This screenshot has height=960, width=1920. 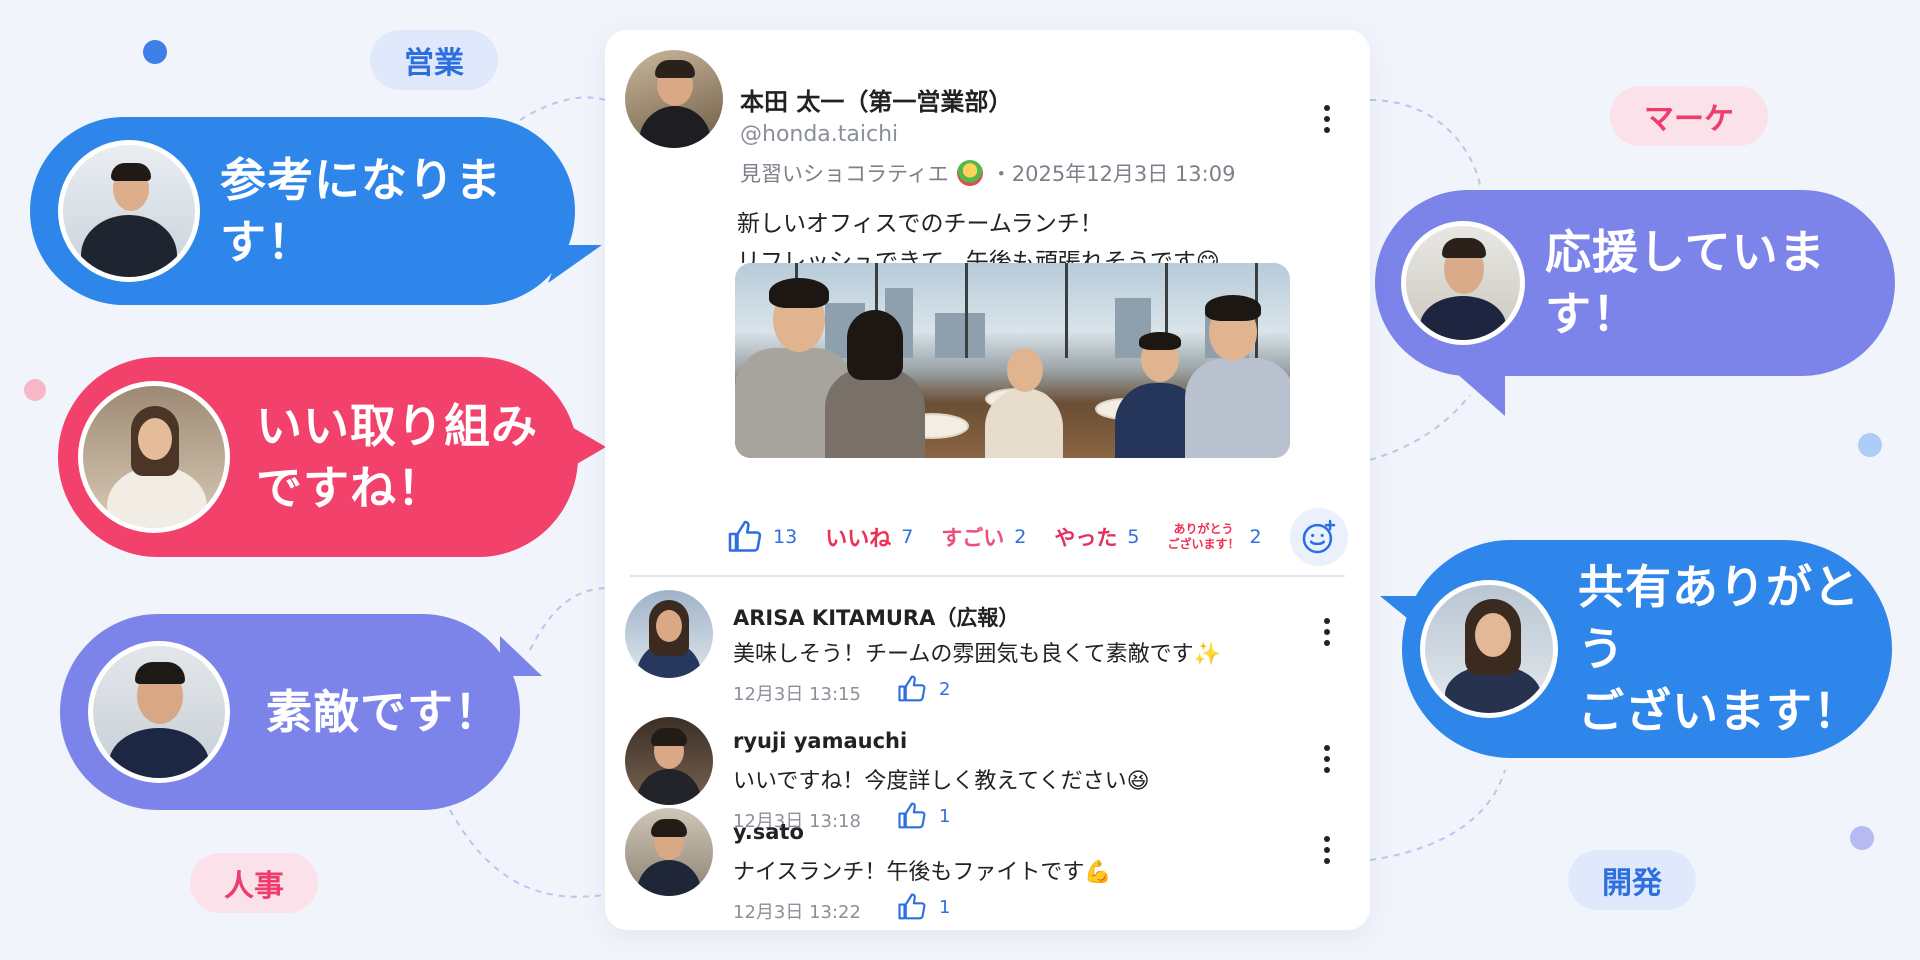 What do you see at coordinates (941, 781) in the screenshot?
I see `comment-text: いいですね！今度詳しく教えてください😆` at bounding box center [941, 781].